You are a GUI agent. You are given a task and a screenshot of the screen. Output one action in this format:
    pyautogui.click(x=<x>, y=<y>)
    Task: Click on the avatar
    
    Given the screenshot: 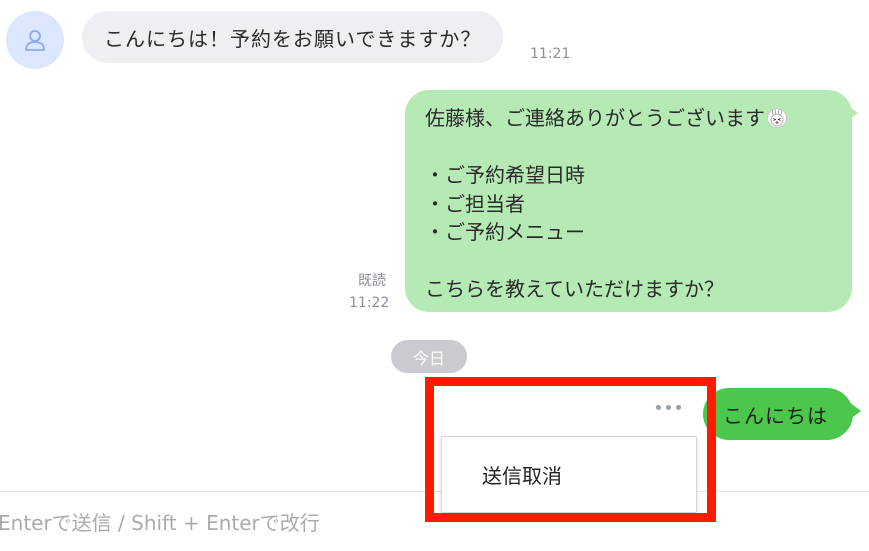 What is the action you would take?
    pyautogui.click(x=35, y=40)
    